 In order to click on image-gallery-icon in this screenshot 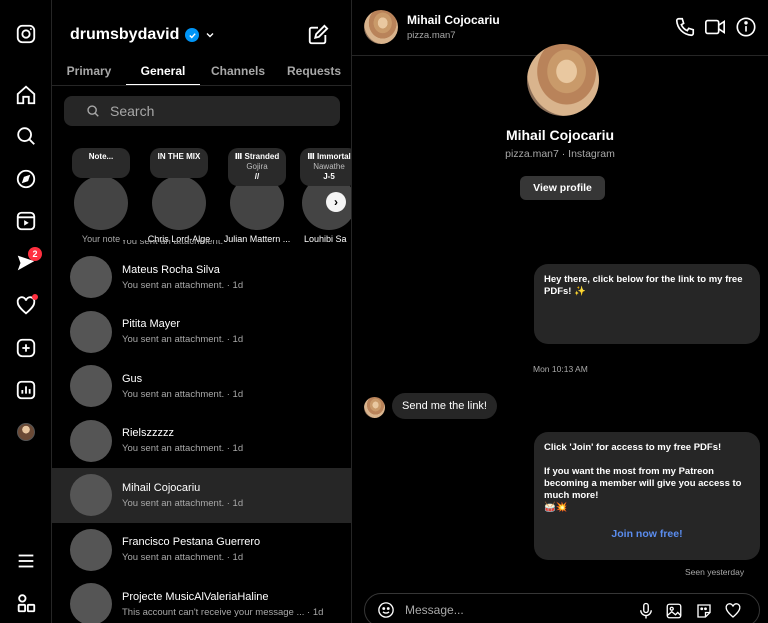, I will do `click(674, 611)`.